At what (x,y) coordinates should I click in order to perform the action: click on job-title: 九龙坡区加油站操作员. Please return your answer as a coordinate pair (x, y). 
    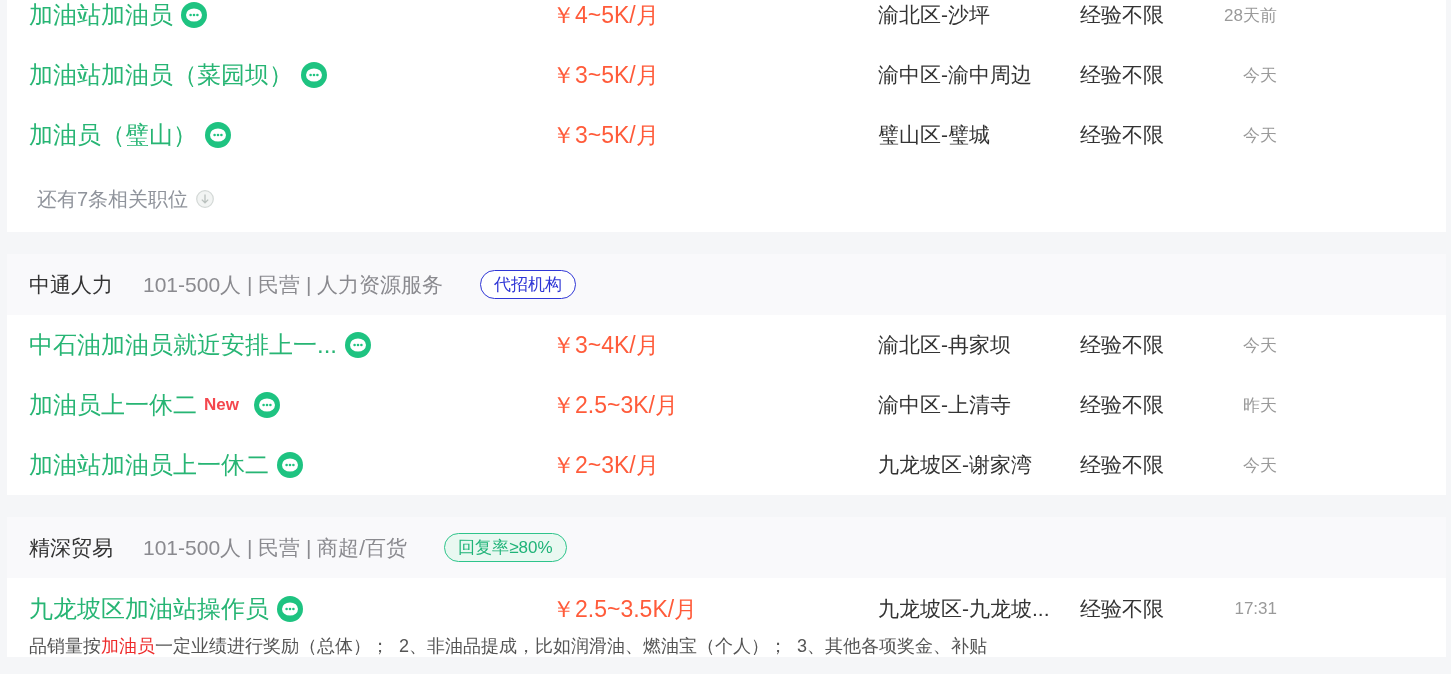
    Looking at the image, I should click on (149, 609).